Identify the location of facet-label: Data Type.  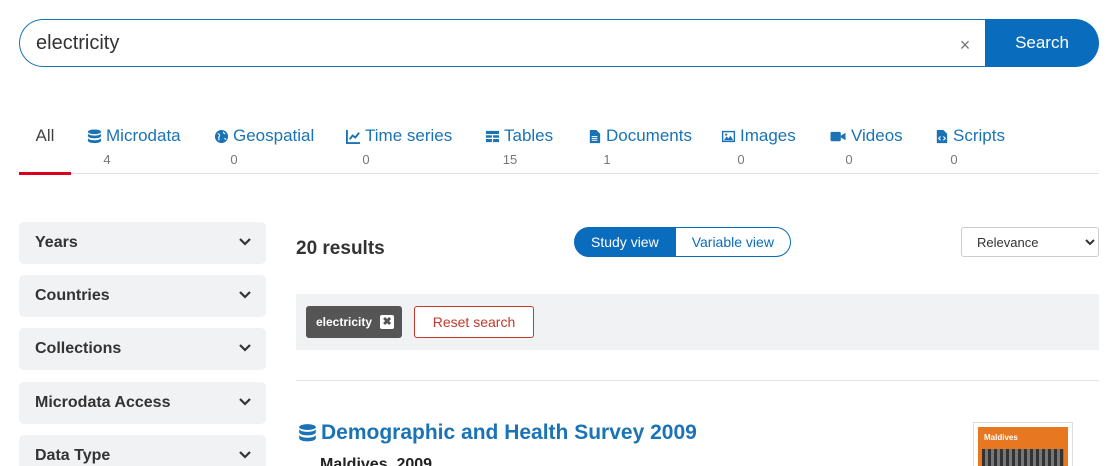
(73, 455).